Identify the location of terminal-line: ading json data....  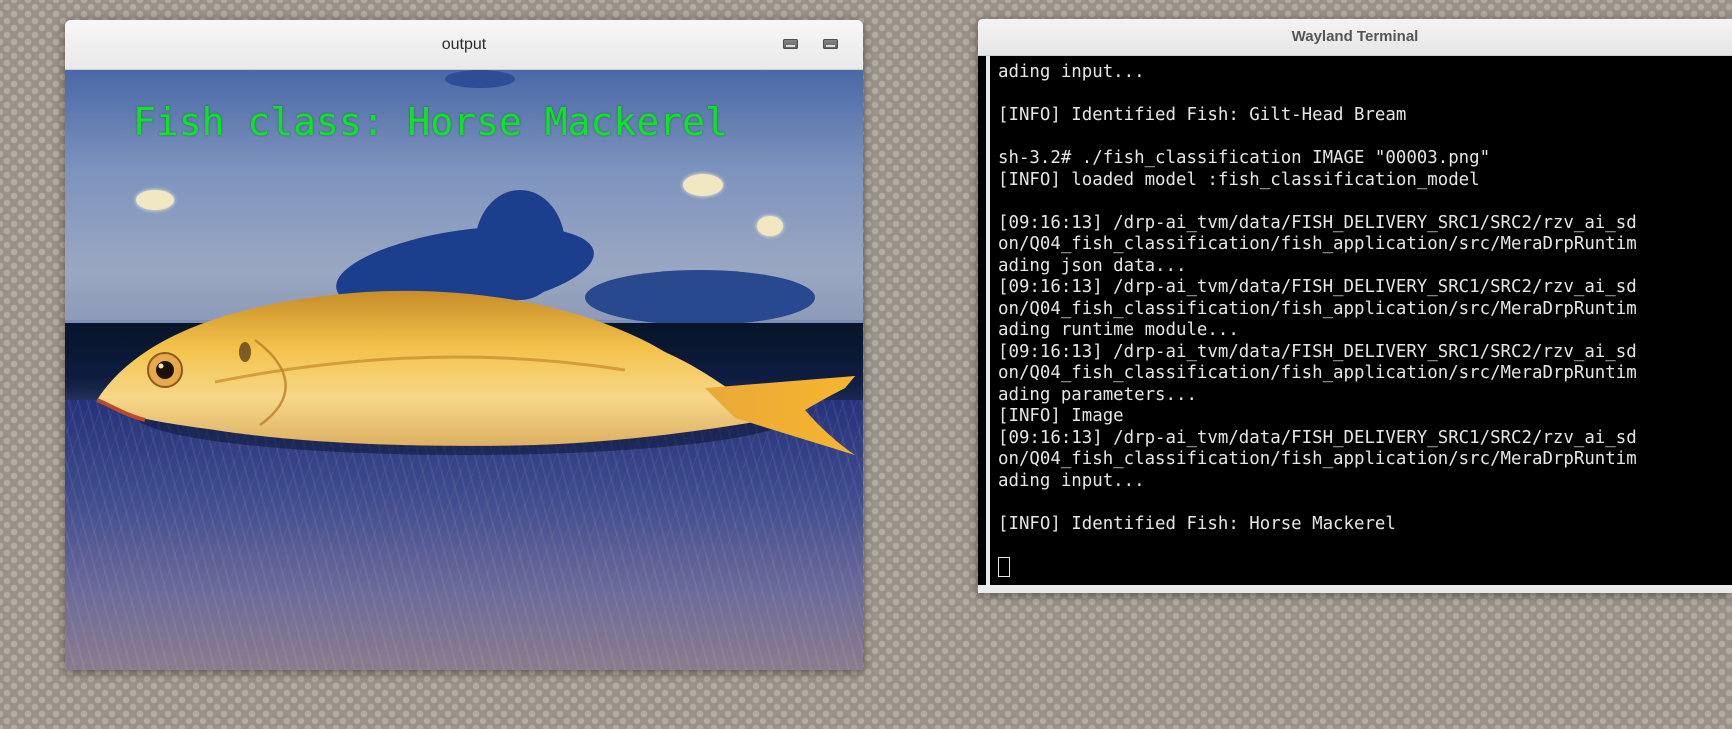
(1092, 265).